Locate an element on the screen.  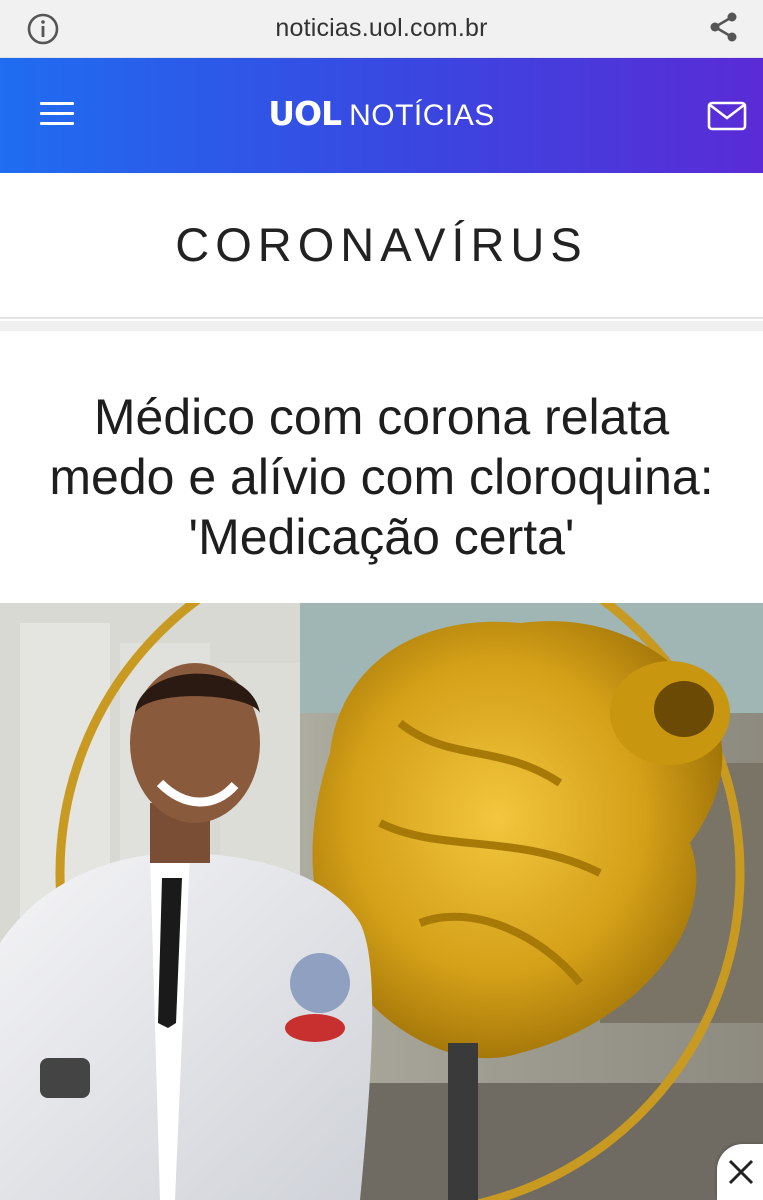
close-button is located at coordinates (740, 1172).